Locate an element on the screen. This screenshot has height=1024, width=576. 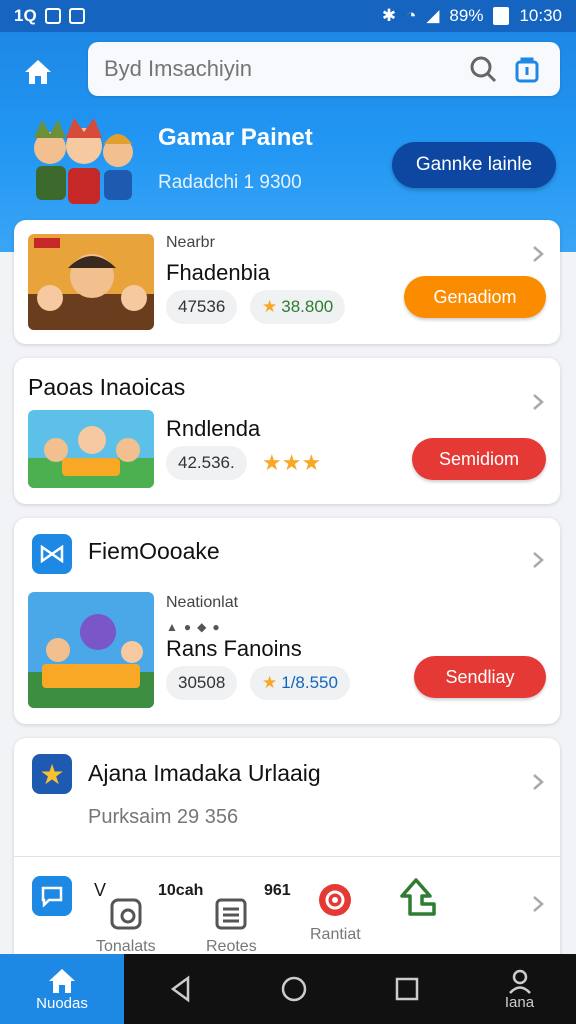
recents-square-icon is located at coordinates (406, 989).